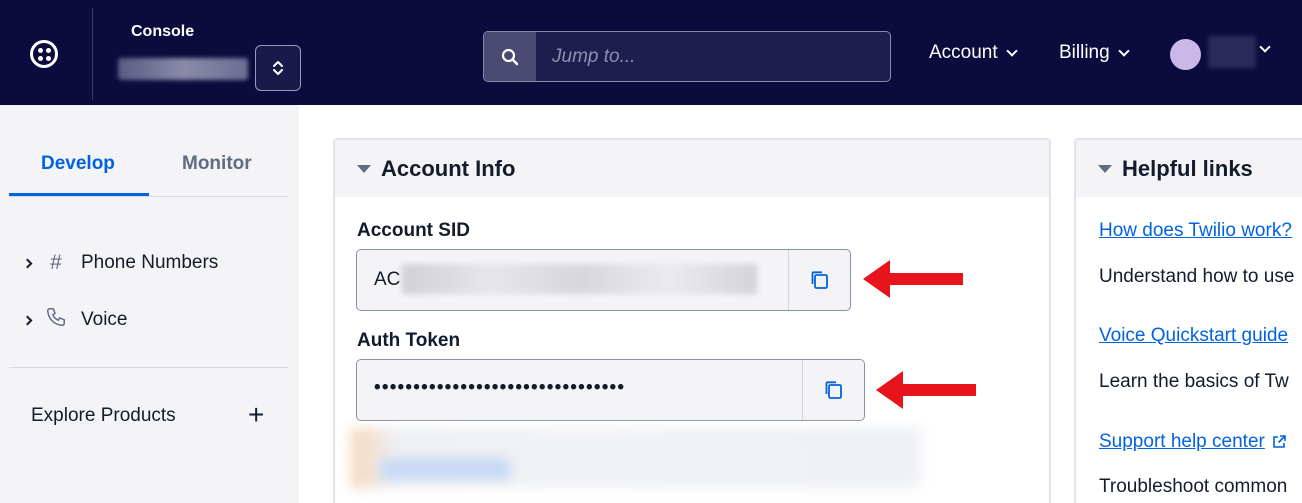 The width and height of the screenshot is (1302, 503). Describe the element at coordinates (217, 164) in the screenshot. I see `tab-monitor: Monitor` at that location.